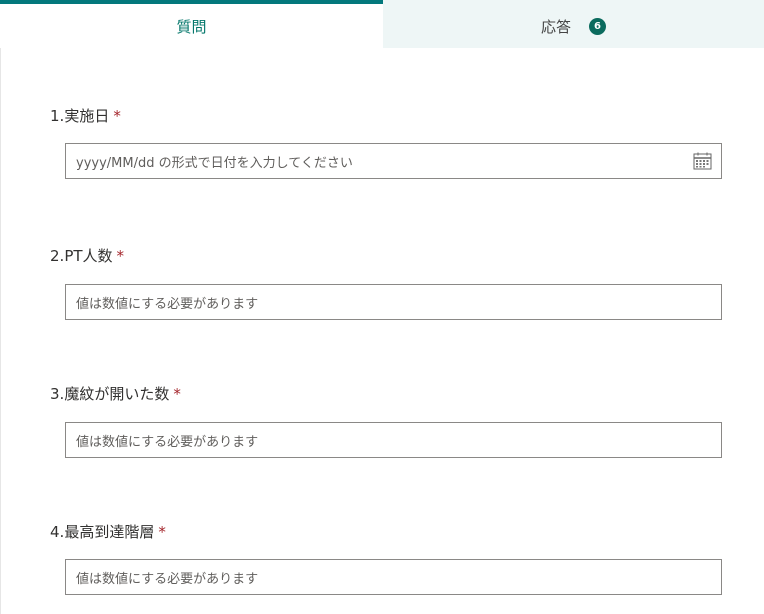 The height and width of the screenshot is (614, 764). What do you see at coordinates (386, 282) in the screenshot?
I see `question-2: 2.PT人数 * 値は数値にする必要があります` at bounding box center [386, 282].